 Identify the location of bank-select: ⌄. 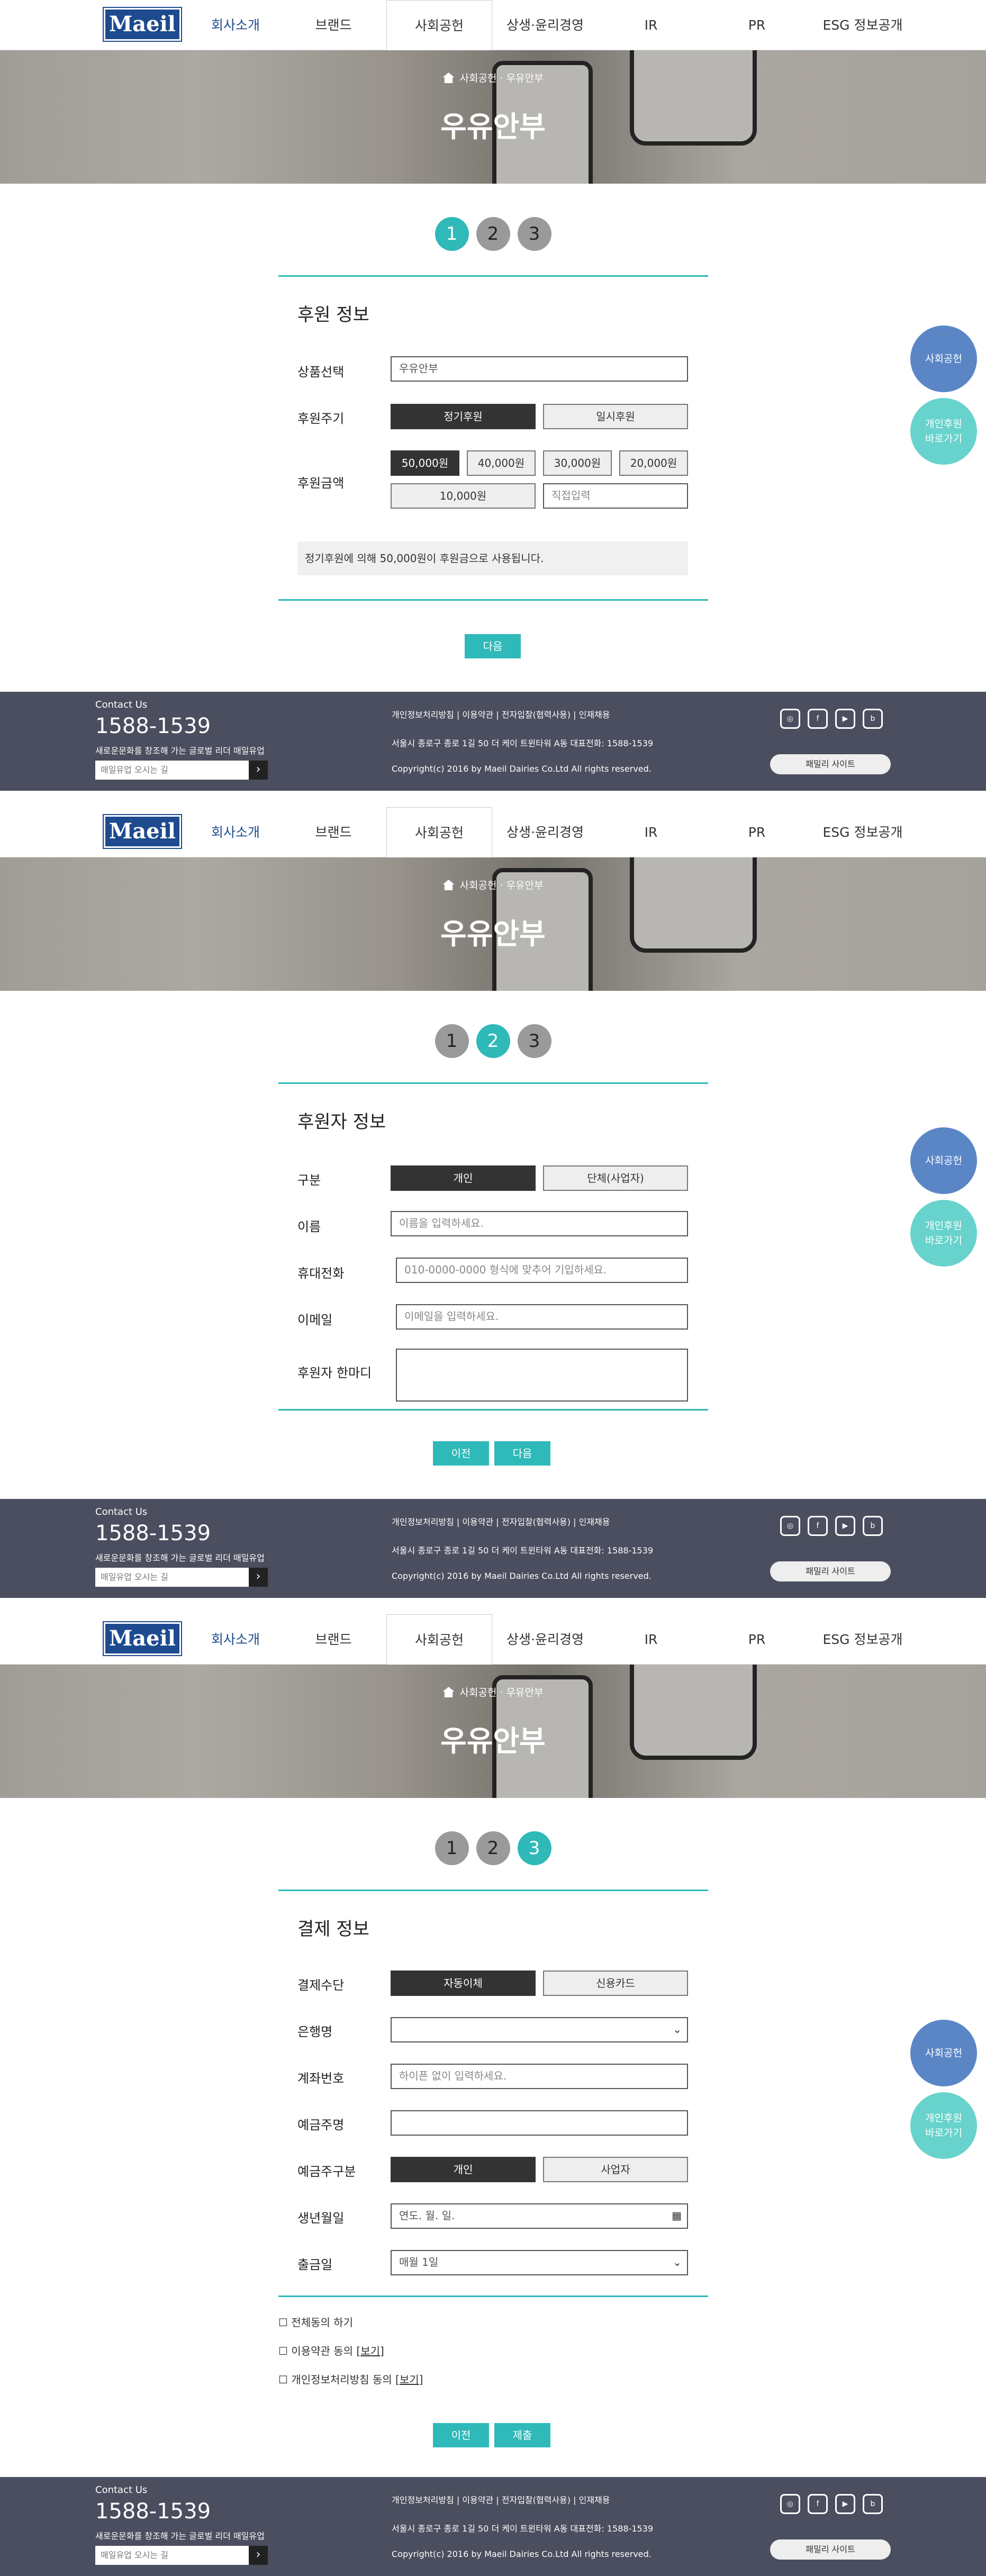
(539, 2029).